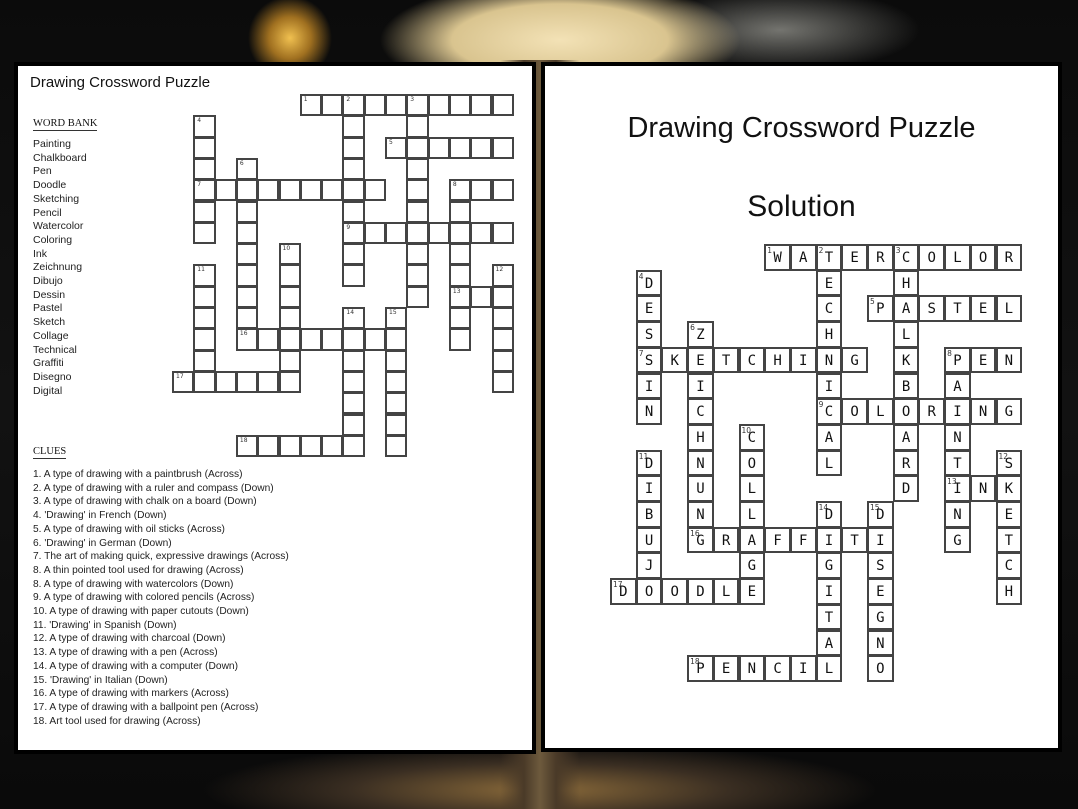 This screenshot has width=1078, height=809. What do you see at coordinates (502, 275) in the screenshot?
I see `puzzle-cell: 12` at bounding box center [502, 275].